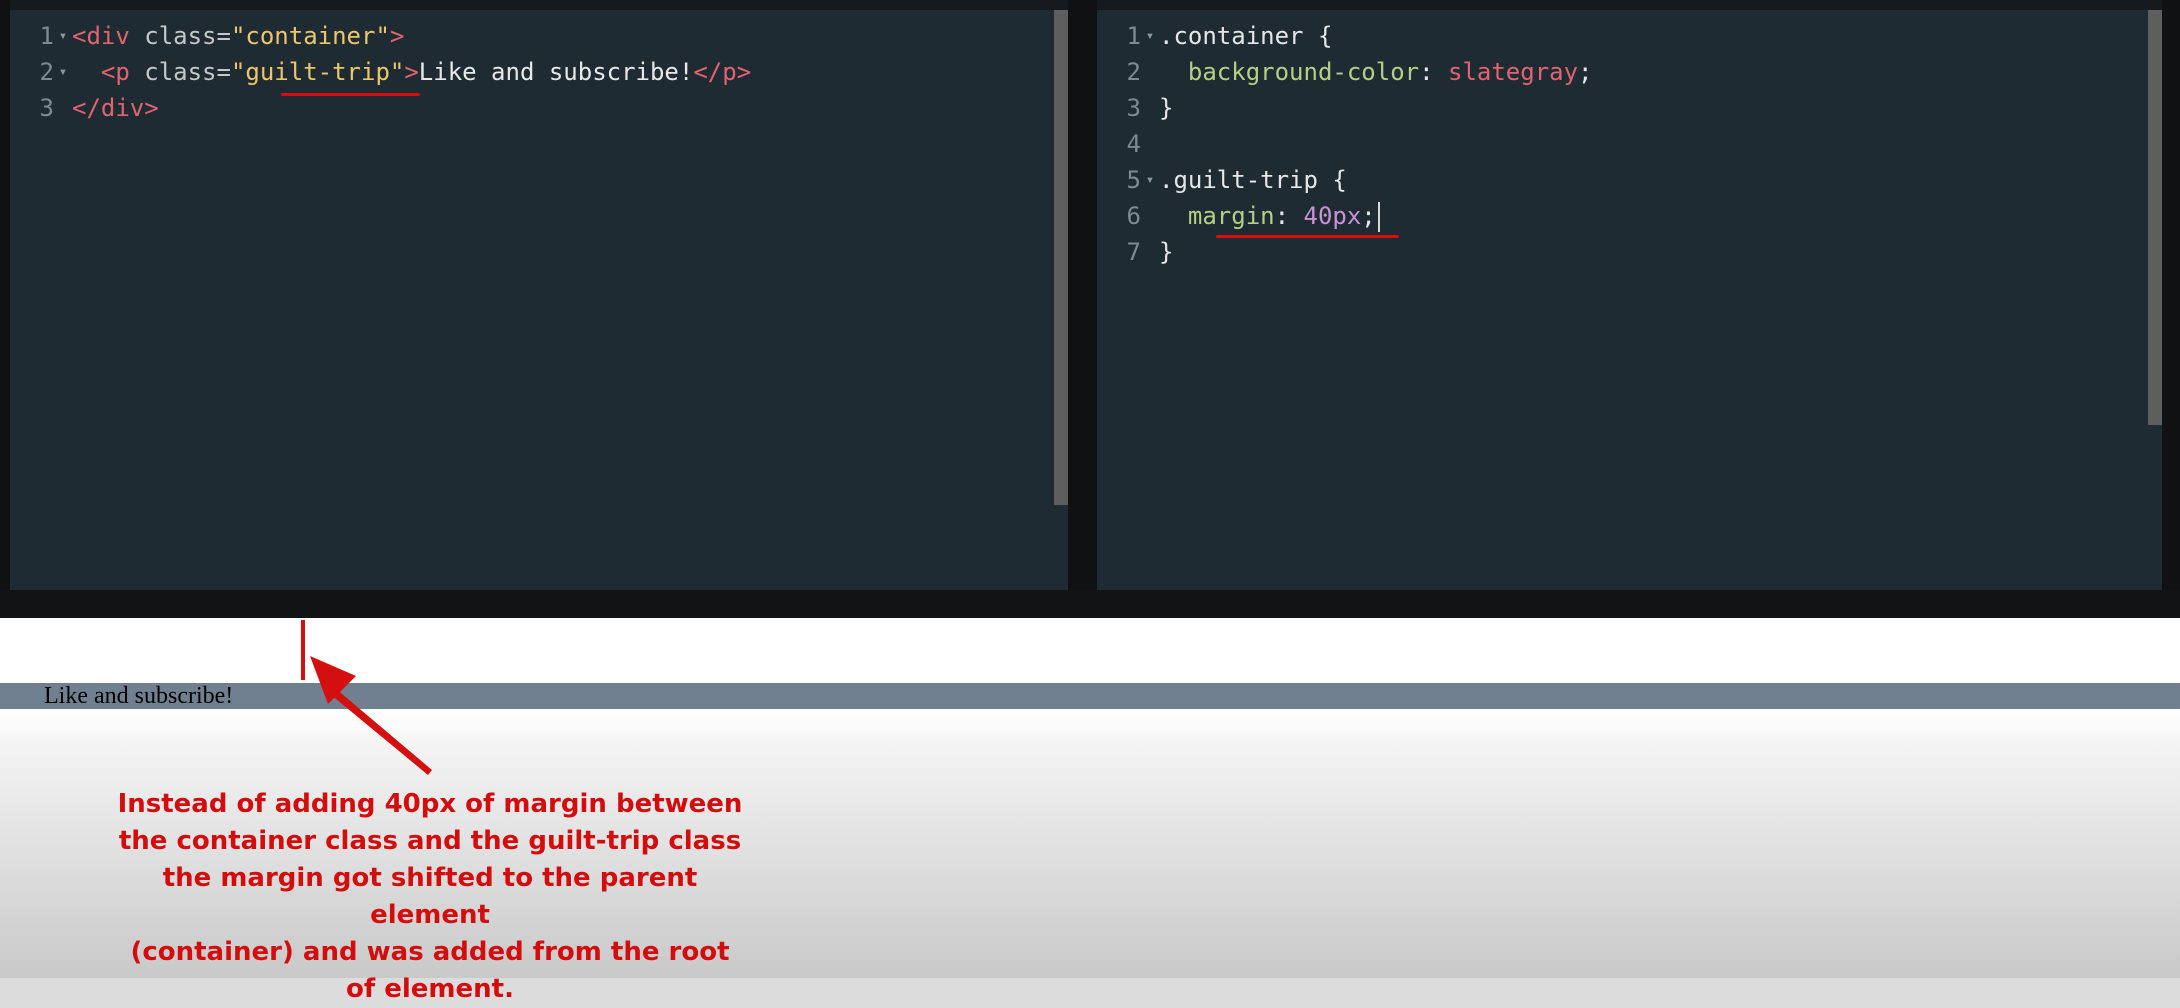 The height and width of the screenshot is (1008, 2180). I want to click on code-line: 1 ▾ <div class="container">, so click(539, 36).